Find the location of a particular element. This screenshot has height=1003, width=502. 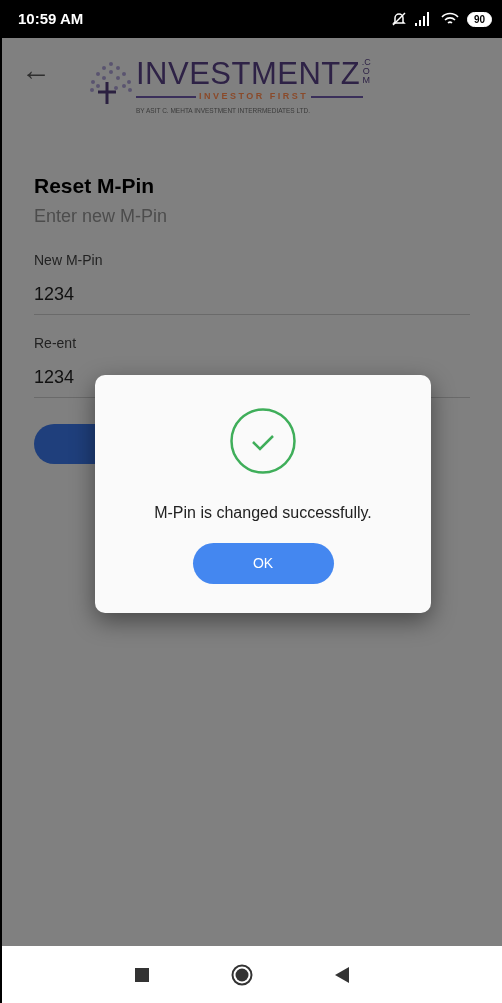

square-nav-icon is located at coordinates (142, 974).